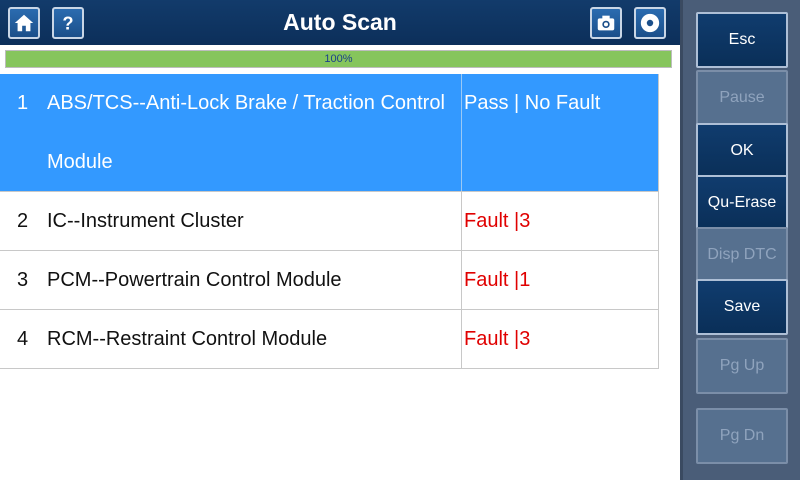 This screenshot has width=800, height=480. Describe the element at coordinates (742, 98) in the screenshot. I see `pause-button: Pause` at that location.